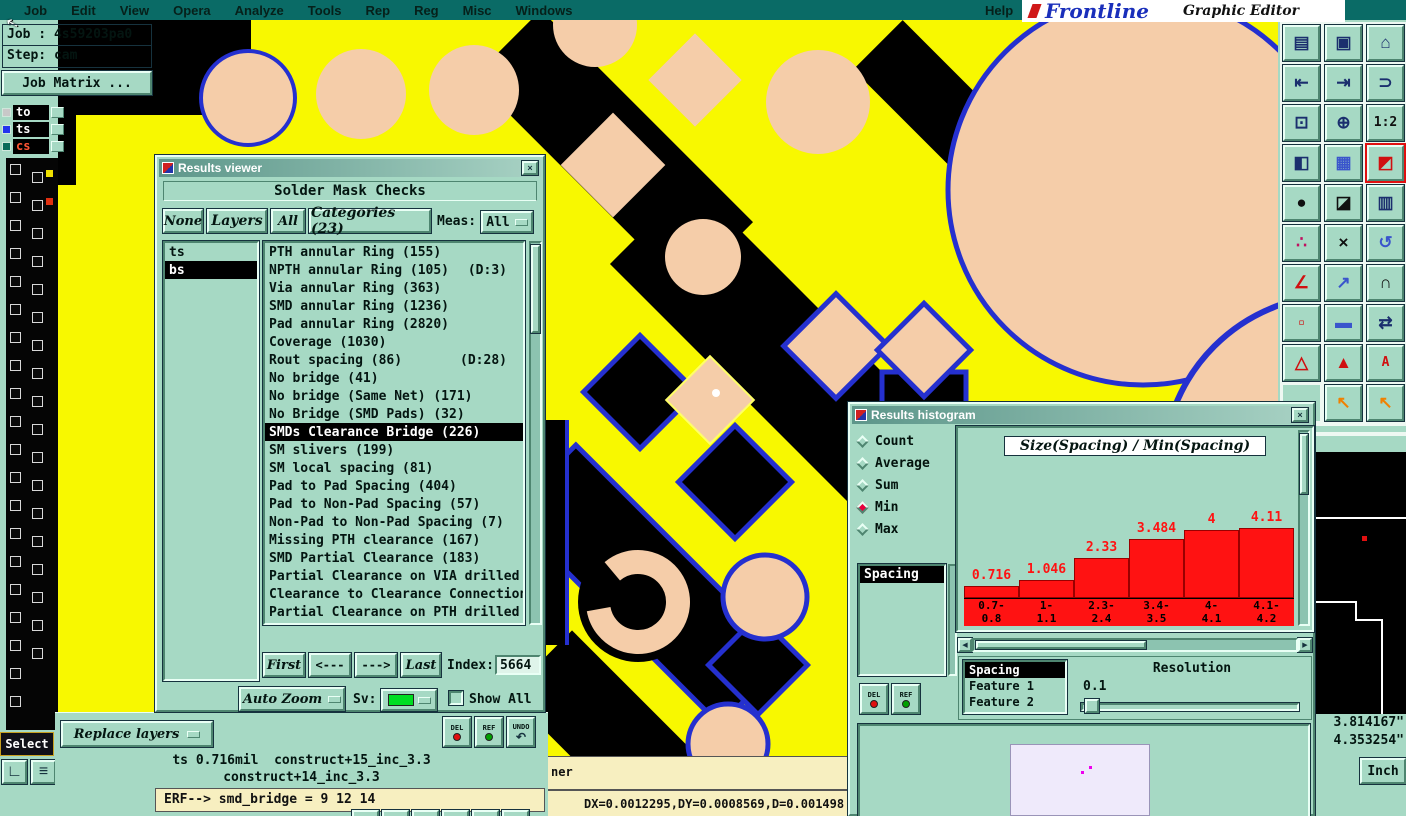 The height and width of the screenshot is (816, 1406). I want to click on stack-tool-button: ≡, so click(43, 772).